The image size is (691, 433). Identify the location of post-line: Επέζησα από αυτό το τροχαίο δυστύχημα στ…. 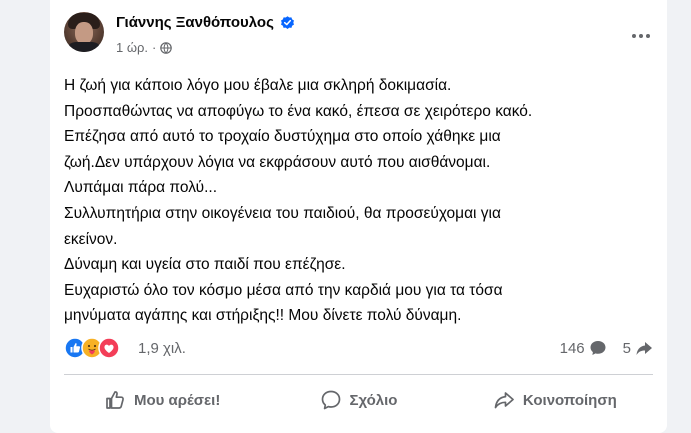
(282, 137).